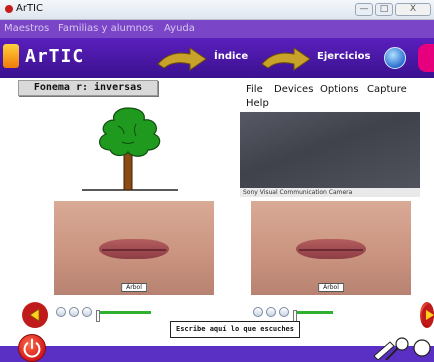 The width and height of the screenshot is (434, 362). Describe the element at coordinates (179, 28) in the screenshot. I see `menu-item-ayuda: Ayuda` at that location.